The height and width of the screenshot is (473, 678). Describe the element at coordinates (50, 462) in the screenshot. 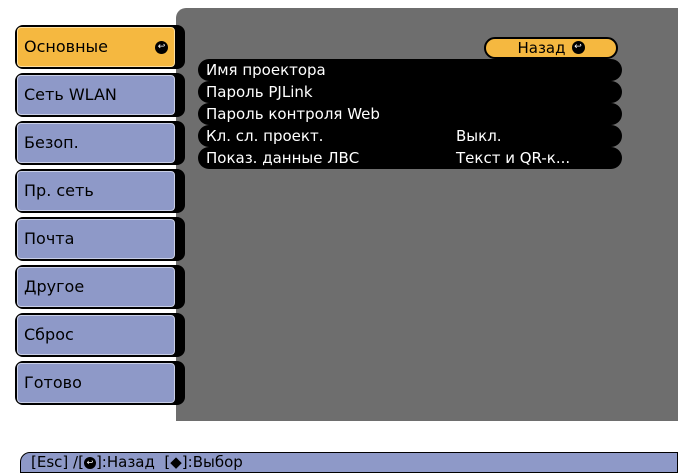

I see `help-esc: [Esc]` at that location.